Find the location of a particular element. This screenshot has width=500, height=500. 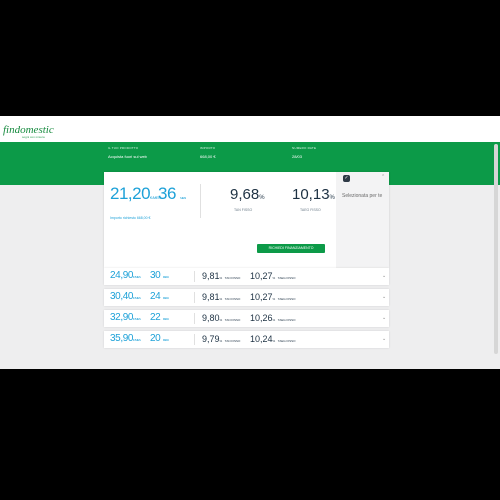

row-taeg: 10,24% TAEG FISSO is located at coordinates (273, 339).